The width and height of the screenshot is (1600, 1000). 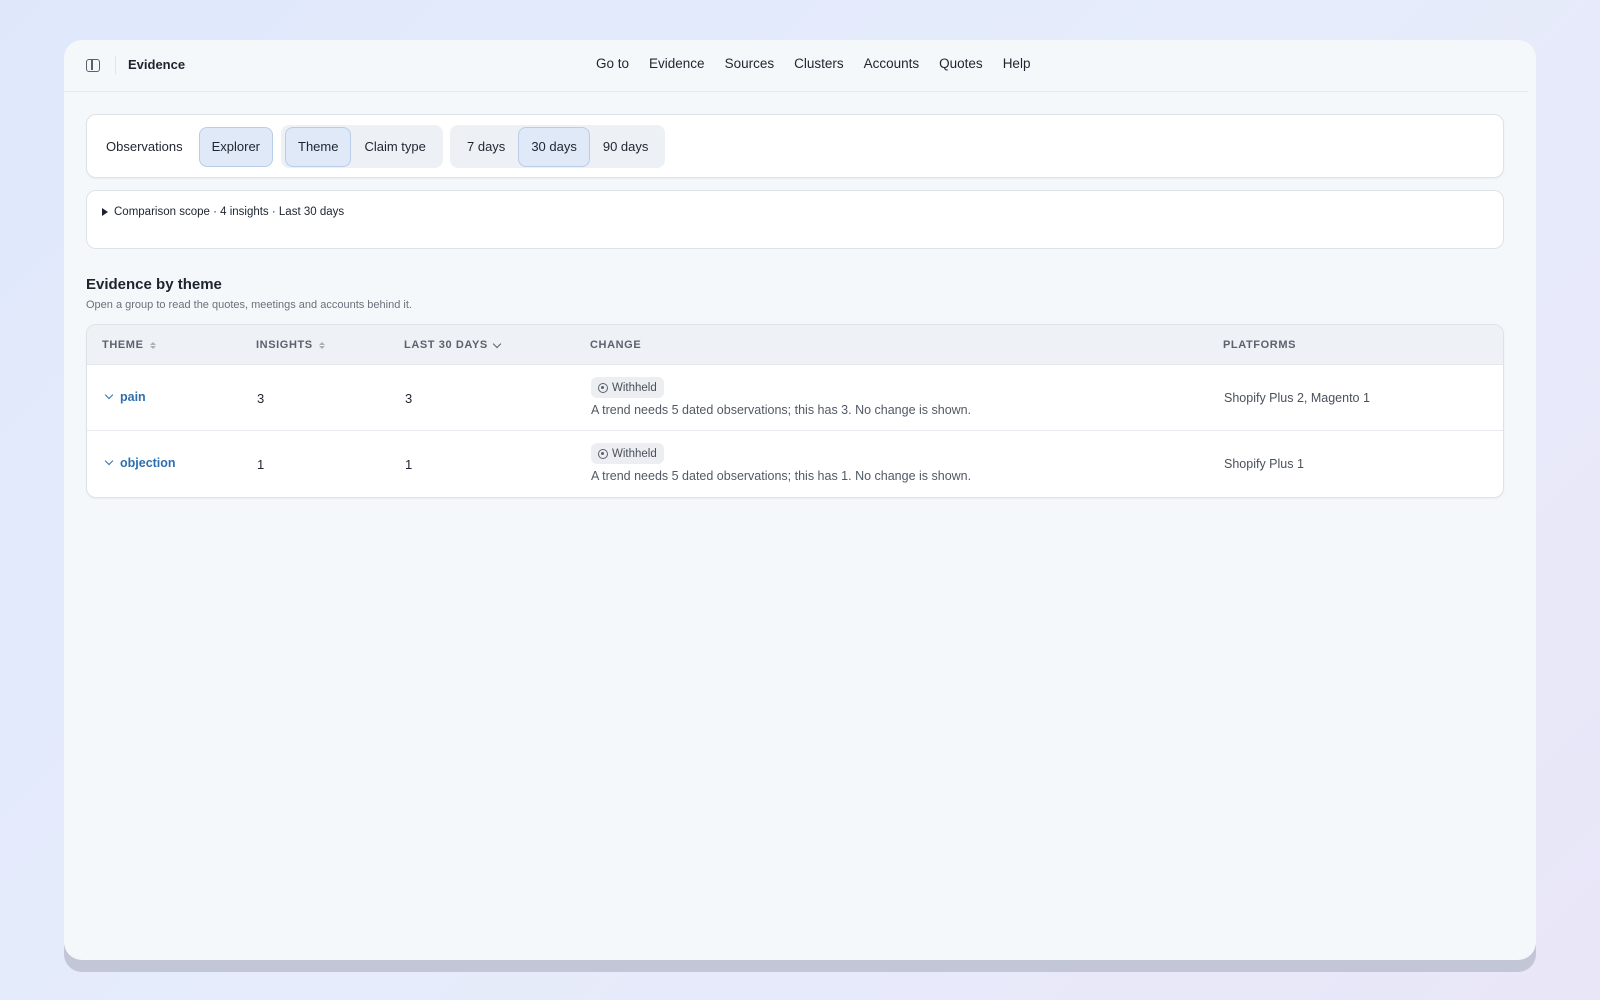 I want to click on nav-quotes: Quotes, so click(x=961, y=63).